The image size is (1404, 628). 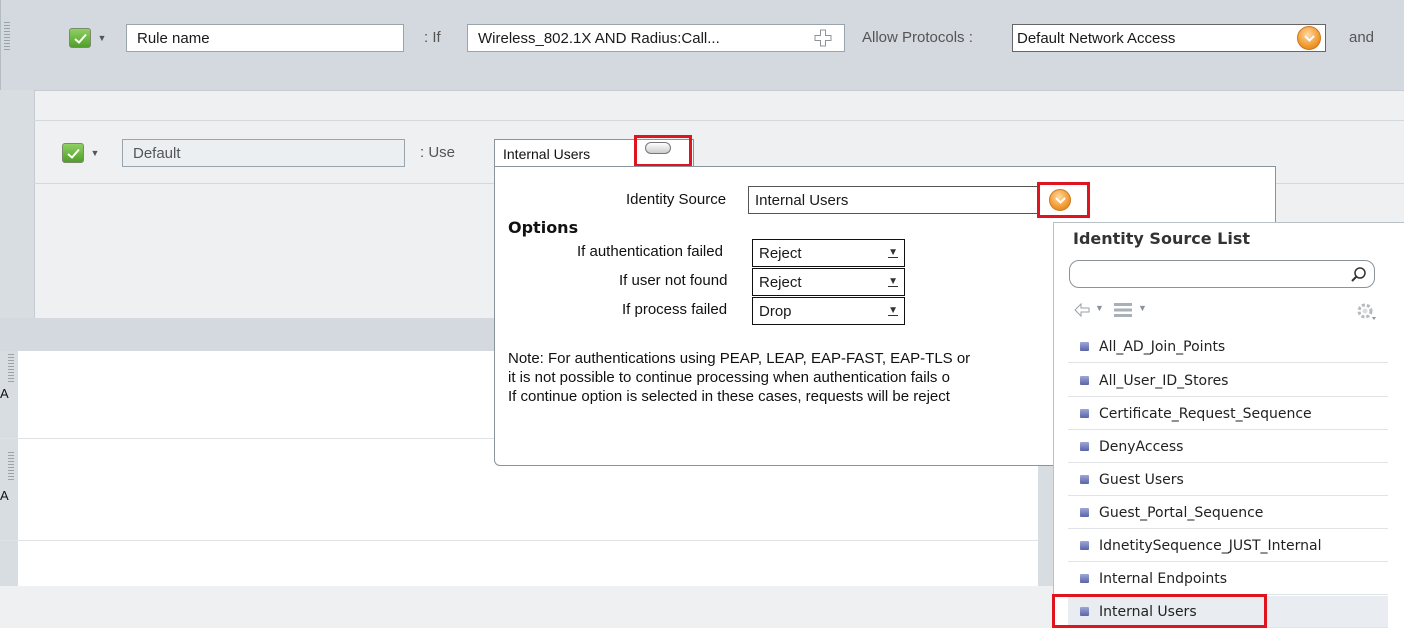 What do you see at coordinates (675, 309) in the screenshot?
I see `process-failed-label: If process failed` at bounding box center [675, 309].